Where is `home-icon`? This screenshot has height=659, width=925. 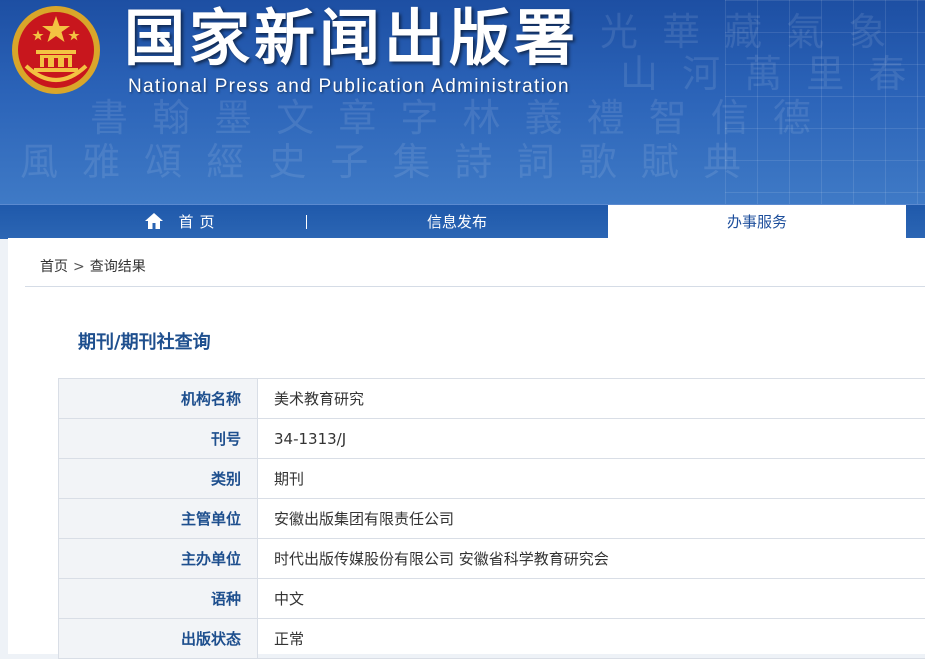 home-icon is located at coordinates (154, 225).